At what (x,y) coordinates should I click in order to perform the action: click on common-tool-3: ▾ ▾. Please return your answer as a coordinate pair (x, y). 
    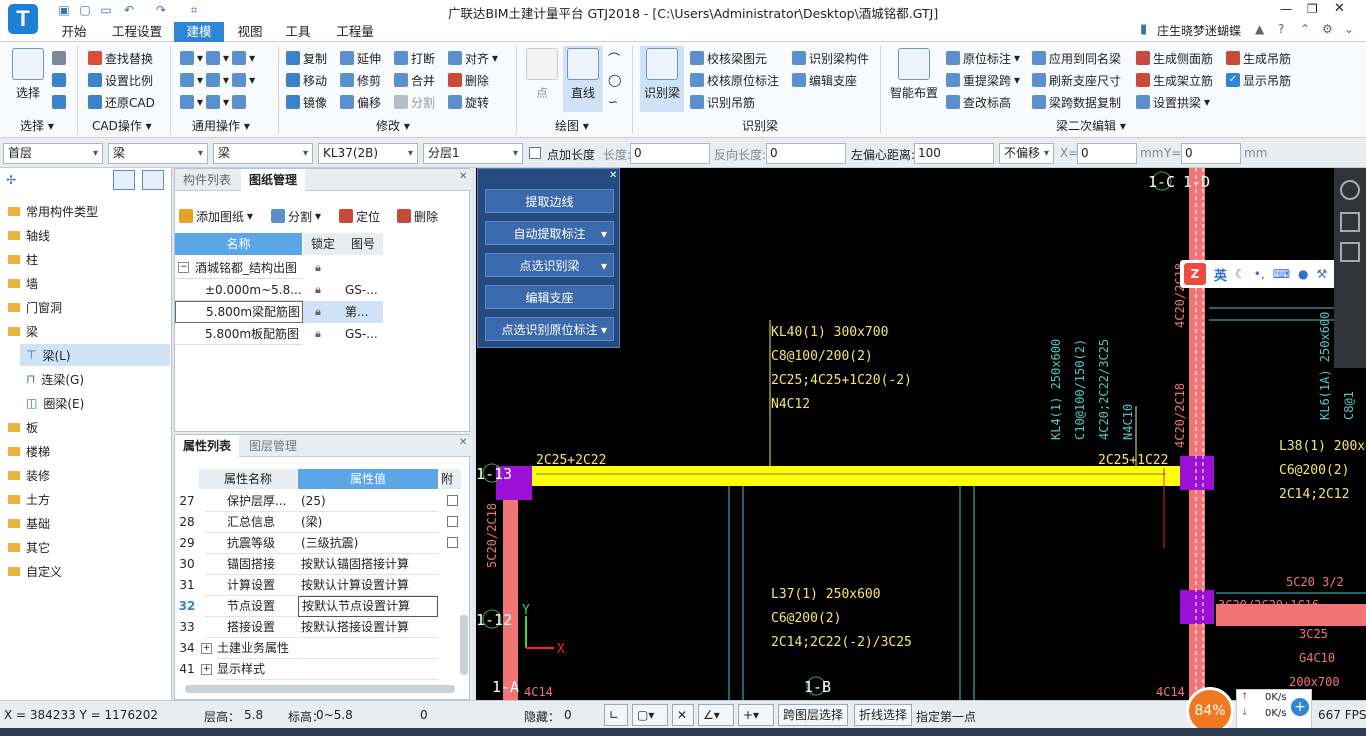
    Looking at the image, I should click on (213, 102).